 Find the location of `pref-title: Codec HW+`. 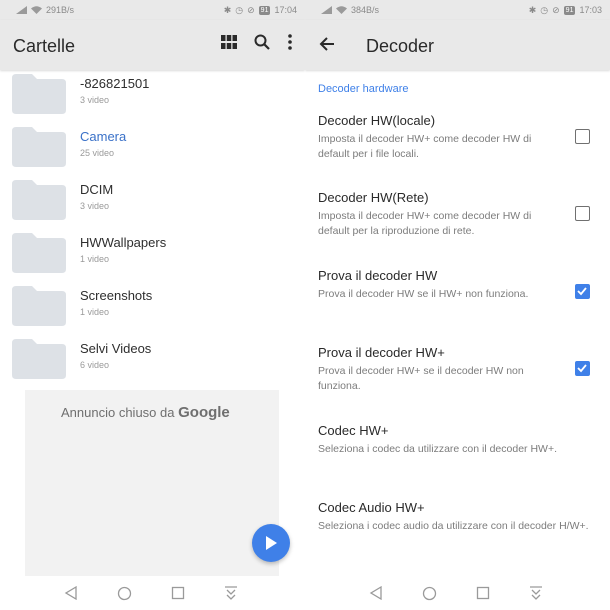

pref-title: Codec HW+ is located at coordinates (353, 430).